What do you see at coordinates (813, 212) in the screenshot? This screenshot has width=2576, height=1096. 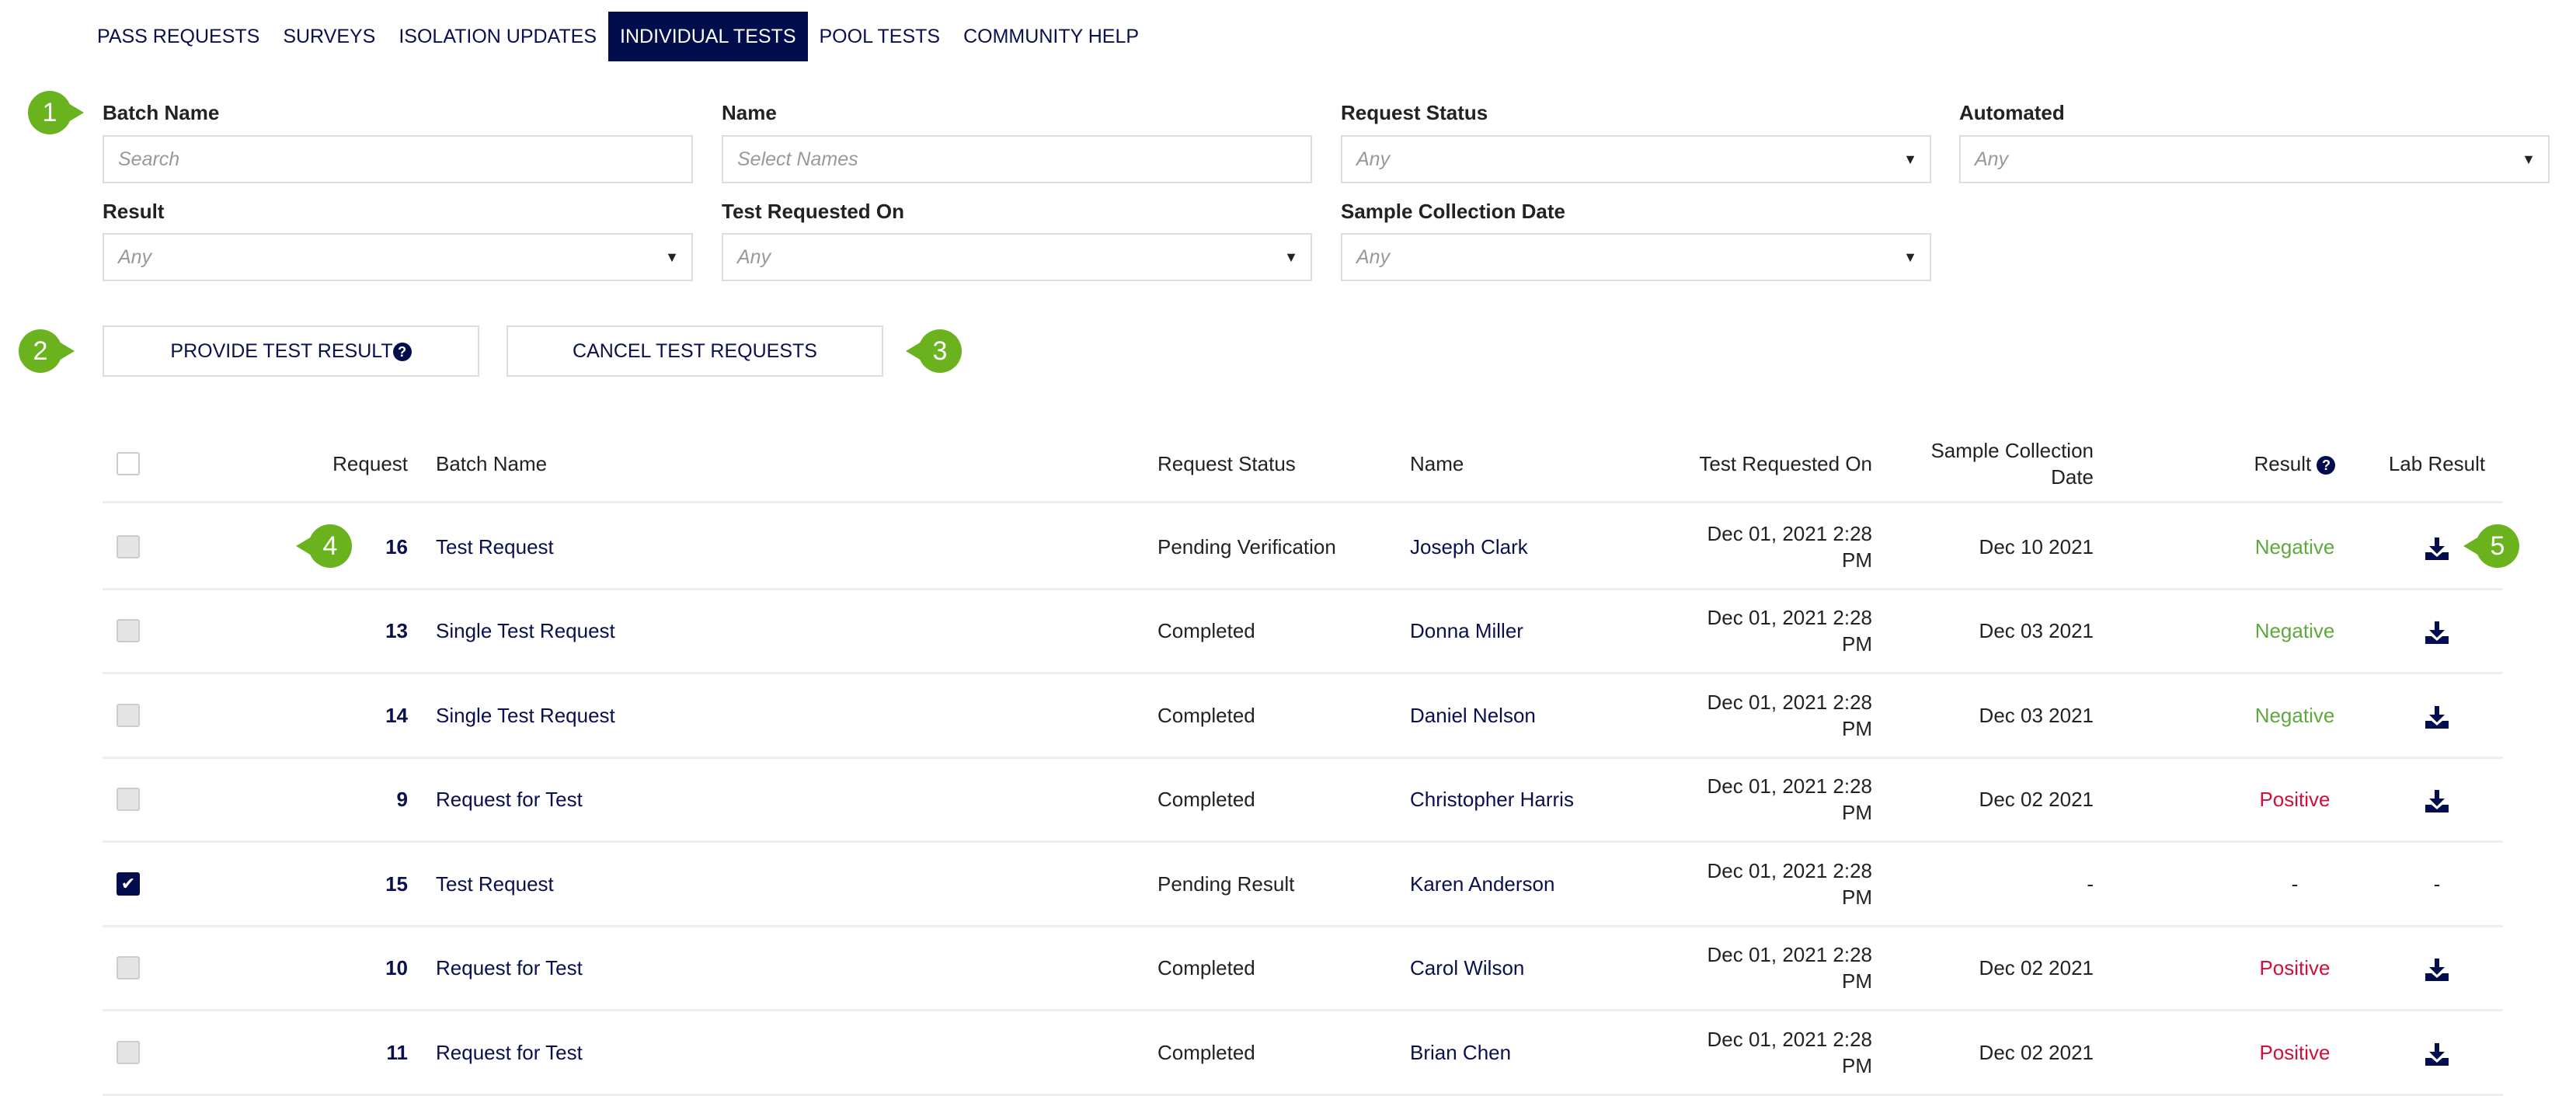 I see `test-requested-on-label: Test Requested On` at bounding box center [813, 212].